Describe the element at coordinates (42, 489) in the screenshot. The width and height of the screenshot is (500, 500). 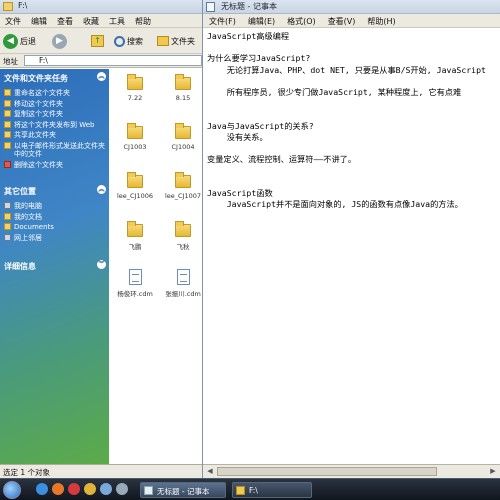
I see `browser-icon` at that location.